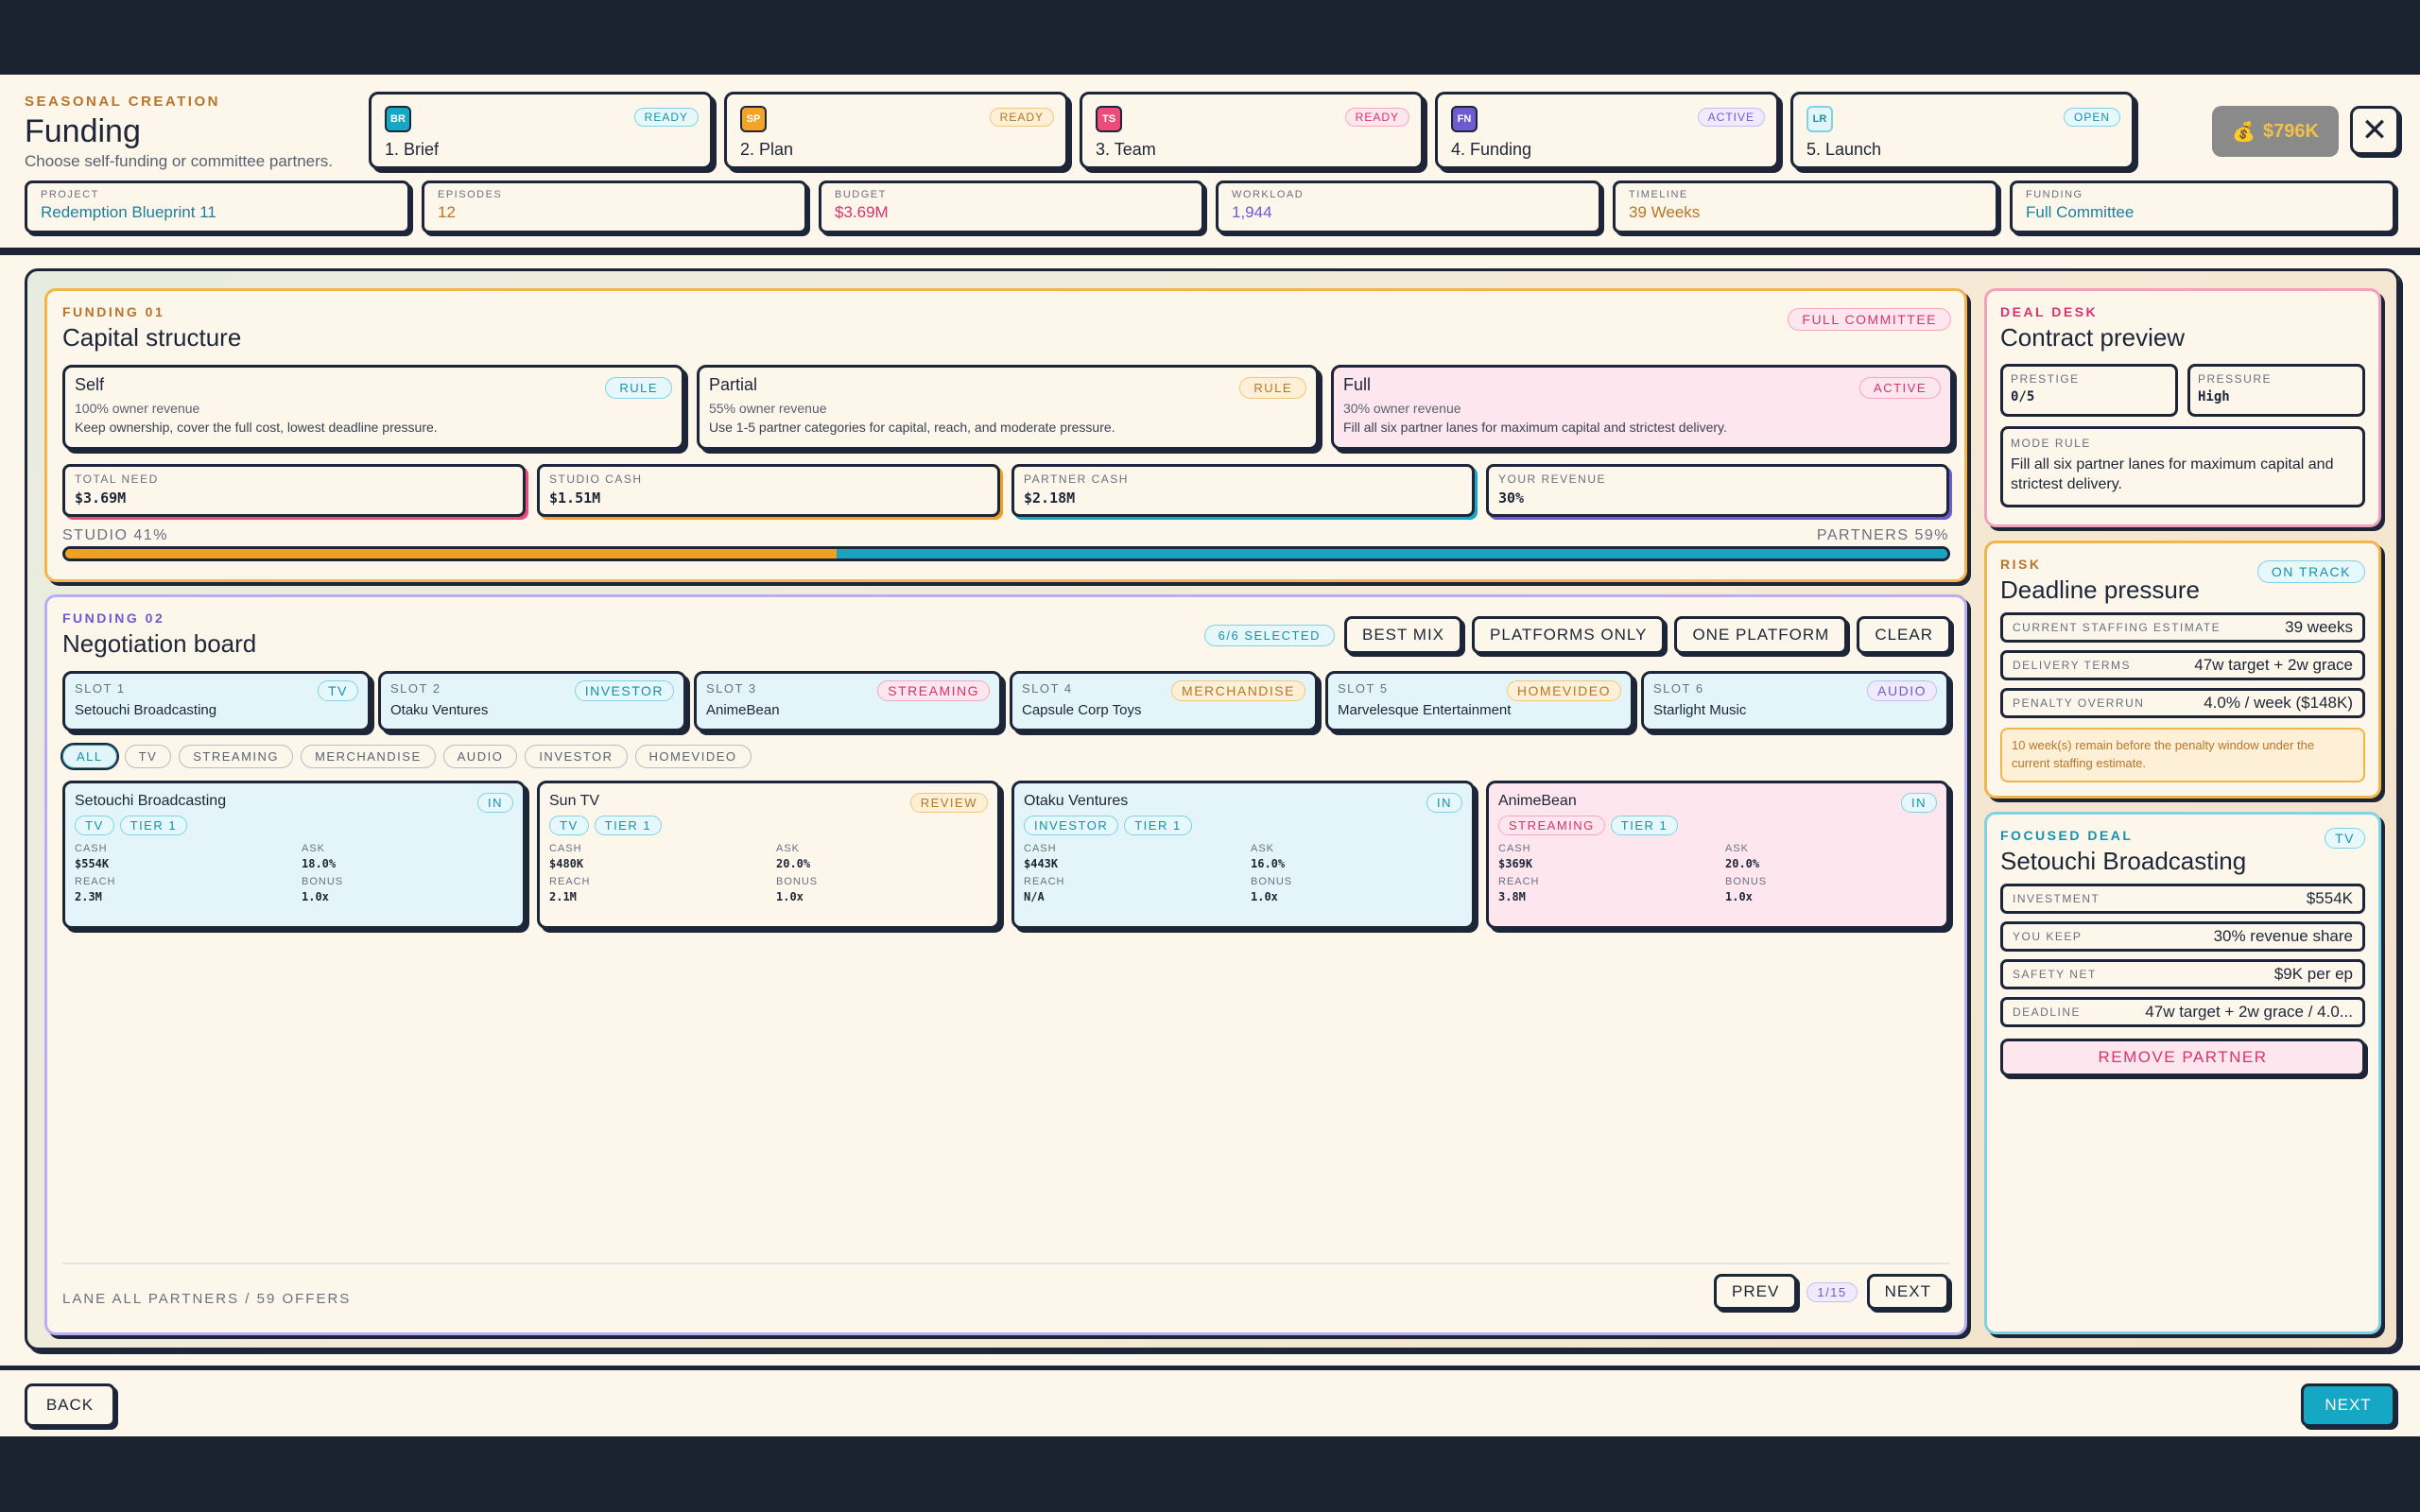 Image resolution: width=2420 pixels, height=1512 pixels. I want to click on term-value: 3.8M, so click(1512, 896).